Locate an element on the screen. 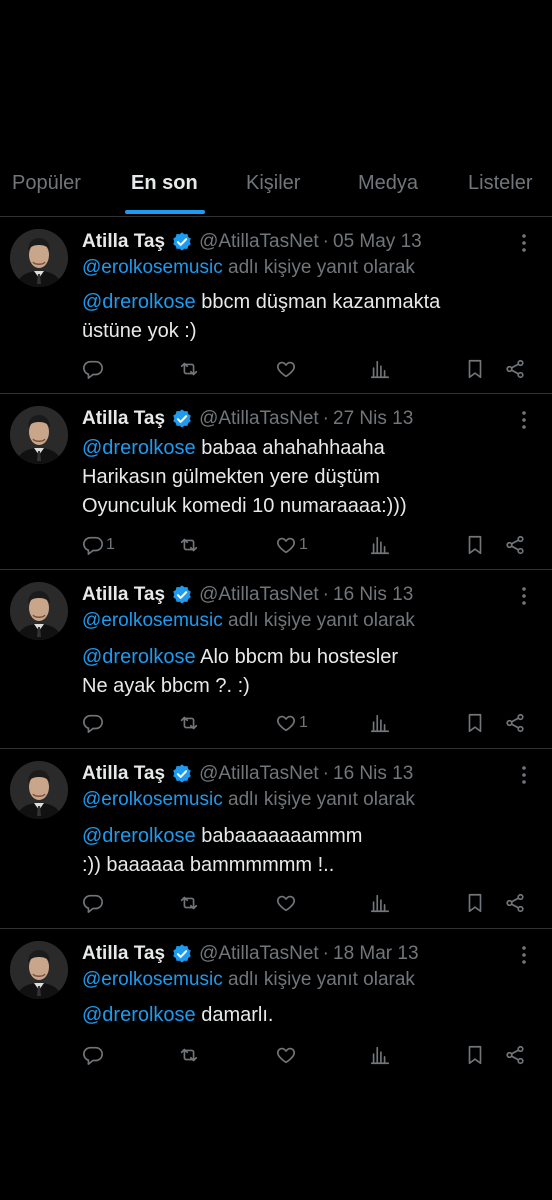  tweet-date: 18 Mar 13 is located at coordinates (376, 954).